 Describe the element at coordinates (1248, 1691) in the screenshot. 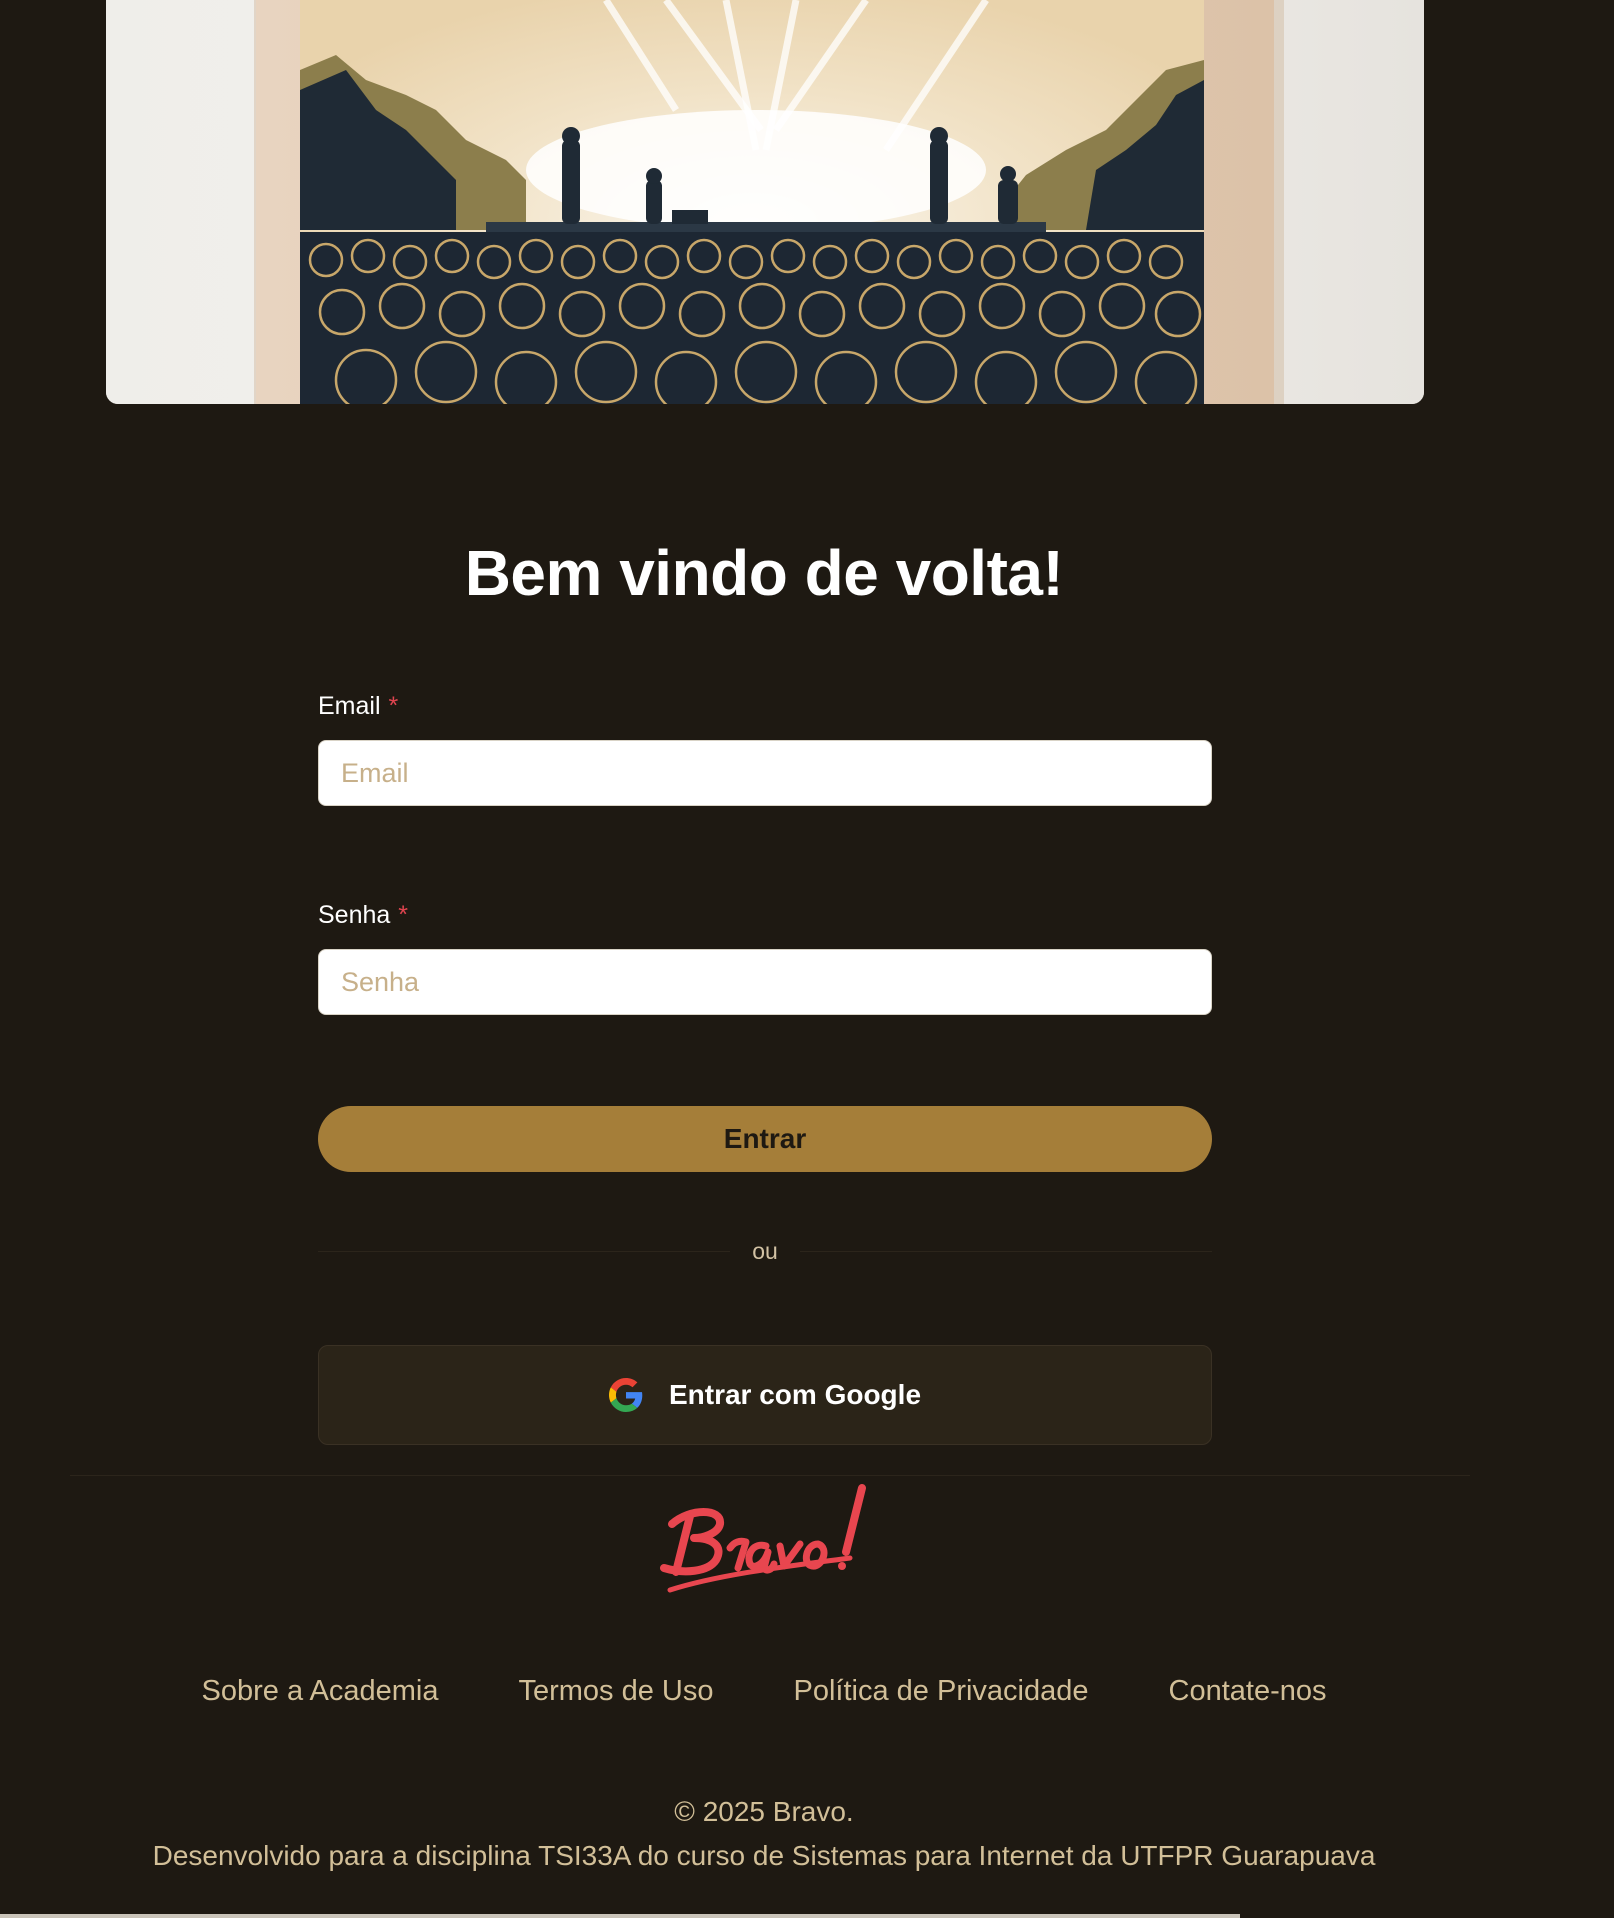

I see `footer-link-contato: Contate-nos` at that location.